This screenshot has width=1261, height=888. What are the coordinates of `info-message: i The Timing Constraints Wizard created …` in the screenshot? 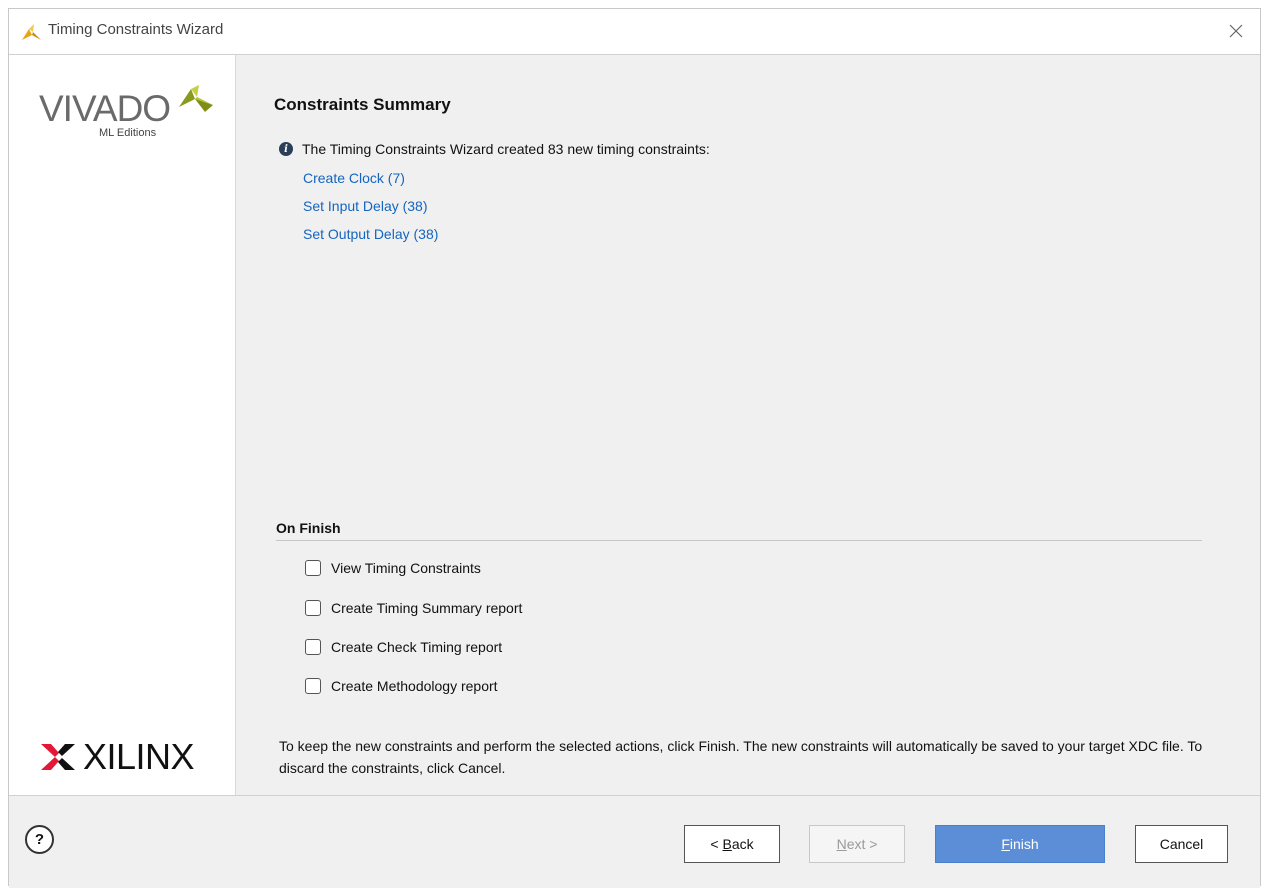 It's located at (494, 149).